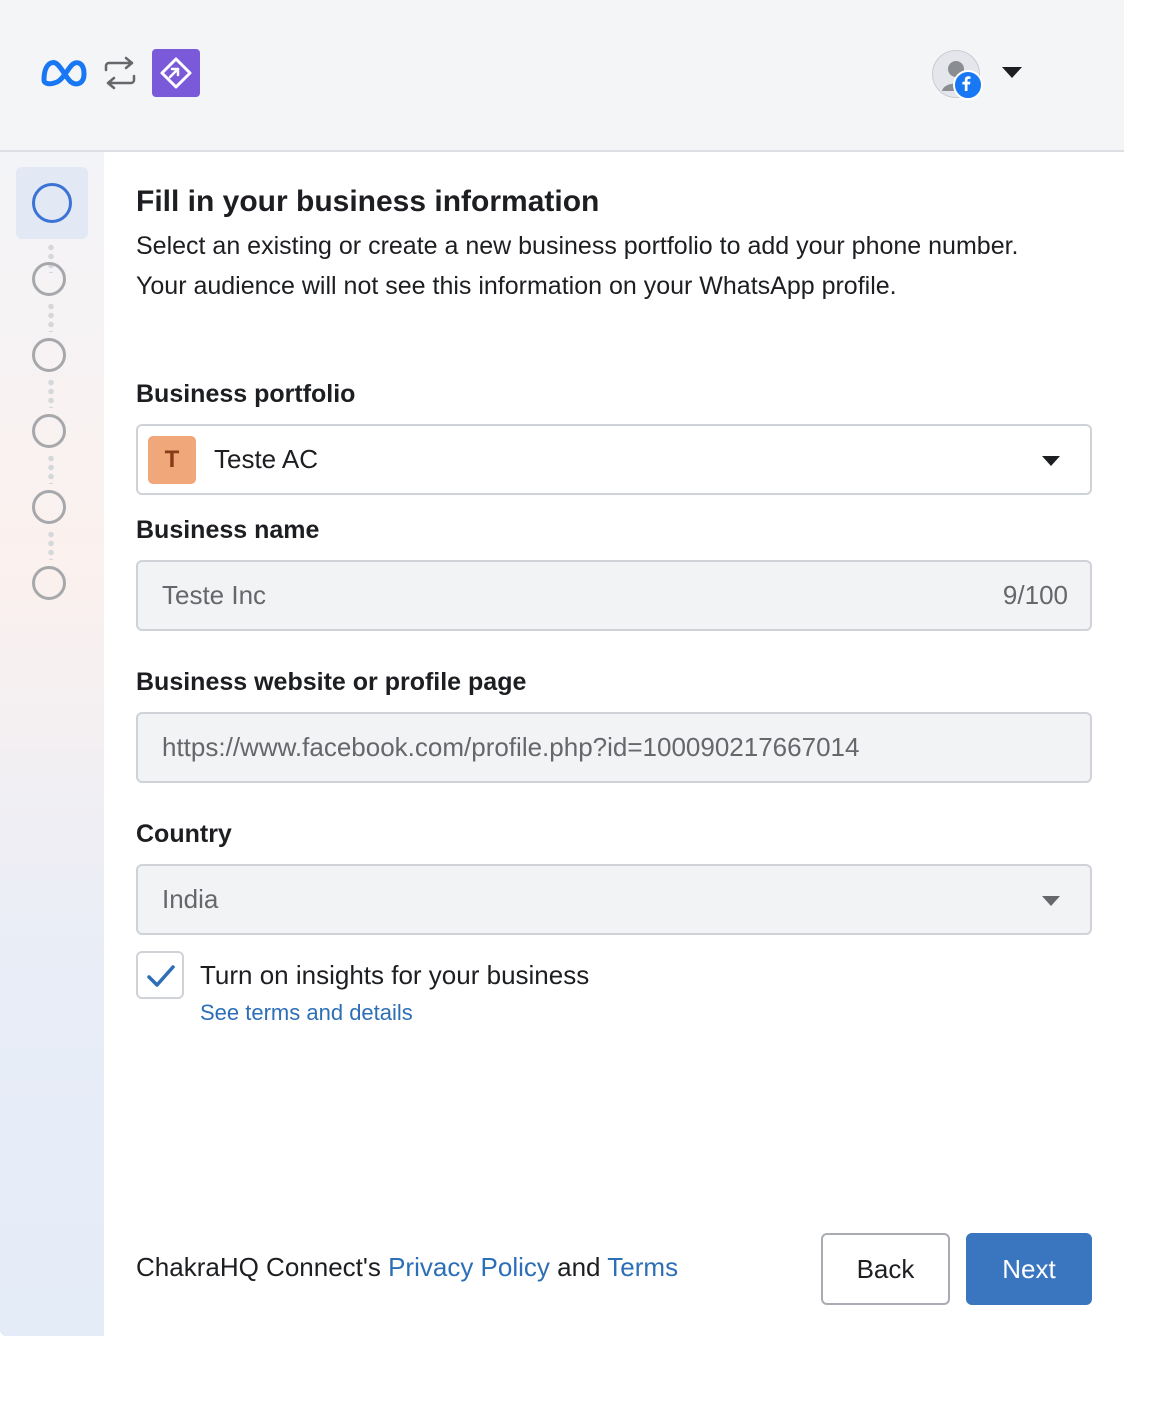 This screenshot has height=1412, width=1170. What do you see at coordinates (1035, 595) in the screenshot?
I see `character-counter: 9/100` at bounding box center [1035, 595].